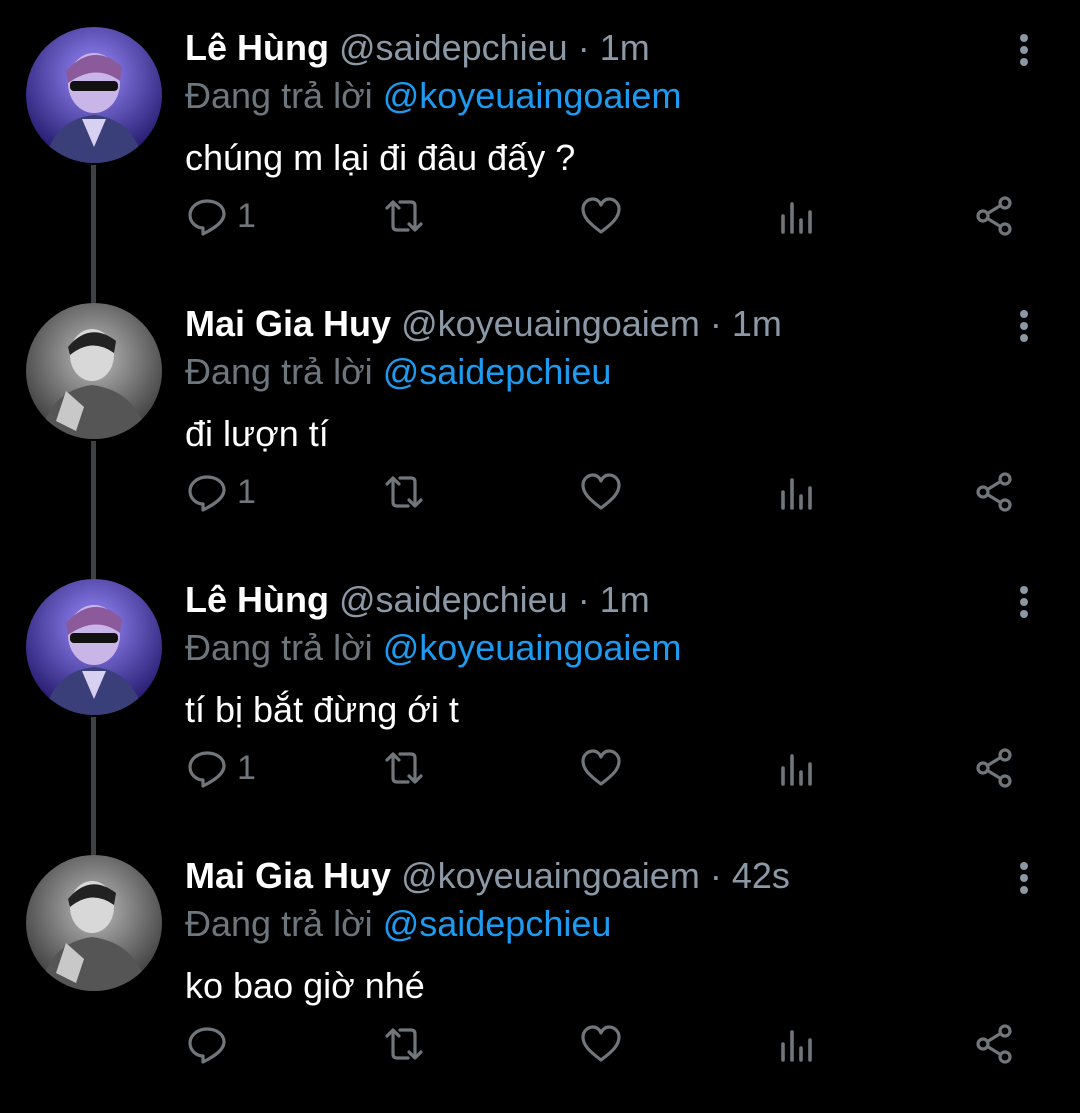 This screenshot has height=1113, width=1080. What do you see at coordinates (305, 985) in the screenshot?
I see `tweet-text: ko bao giờ nhé` at bounding box center [305, 985].